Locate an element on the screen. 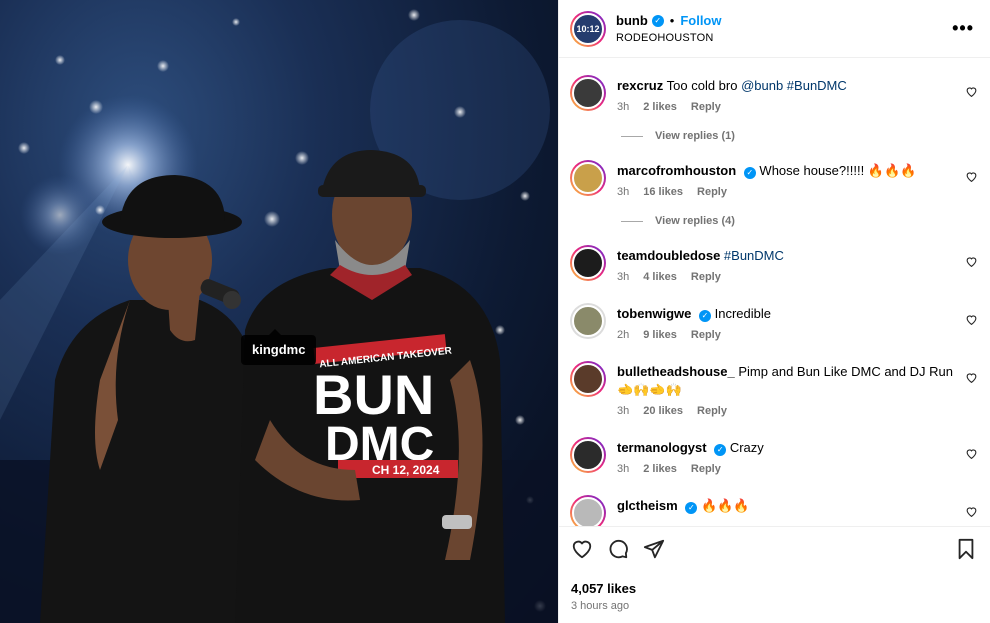 The image size is (990, 623). comment-item: tobenwigwe ✓ Incredible 2h 9 likes Reply is located at coordinates (774, 322).